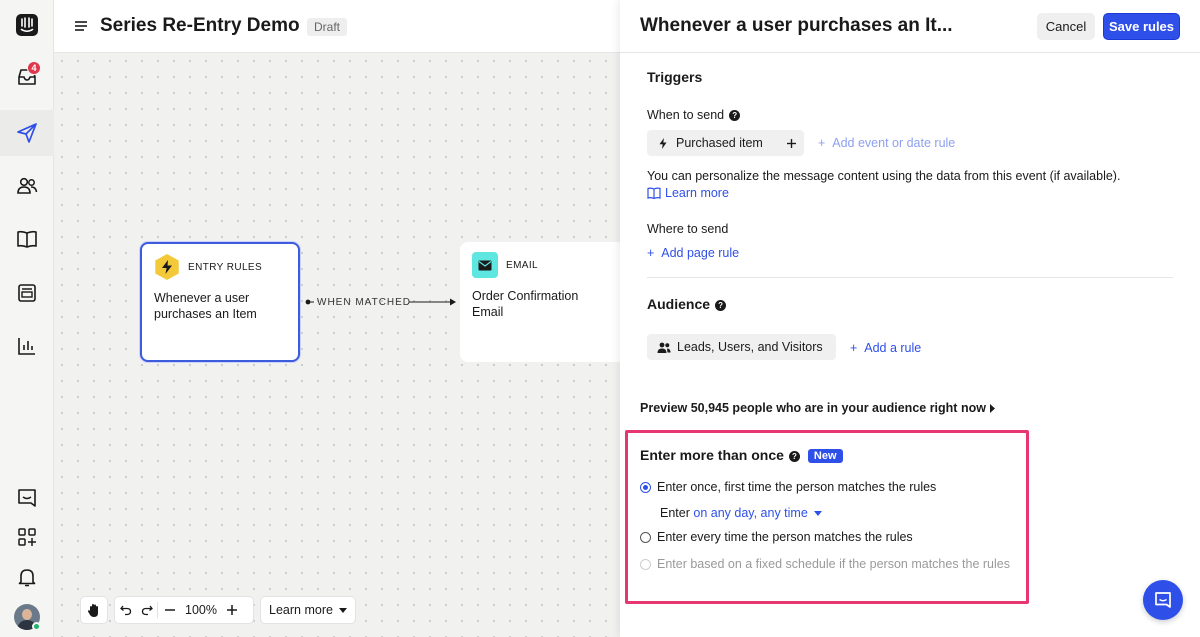 The height and width of the screenshot is (637, 1200). What do you see at coordinates (886, 143) in the screenshot?
I see `add-event-rule-link: + Add event or date rule` at bounding box center [886, 143].